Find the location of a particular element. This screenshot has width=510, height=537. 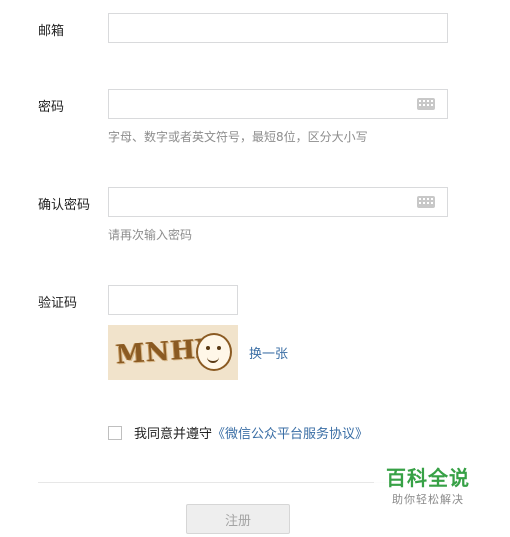

confirm-password-label: 确认密码 is located at coordinates (64, 205).